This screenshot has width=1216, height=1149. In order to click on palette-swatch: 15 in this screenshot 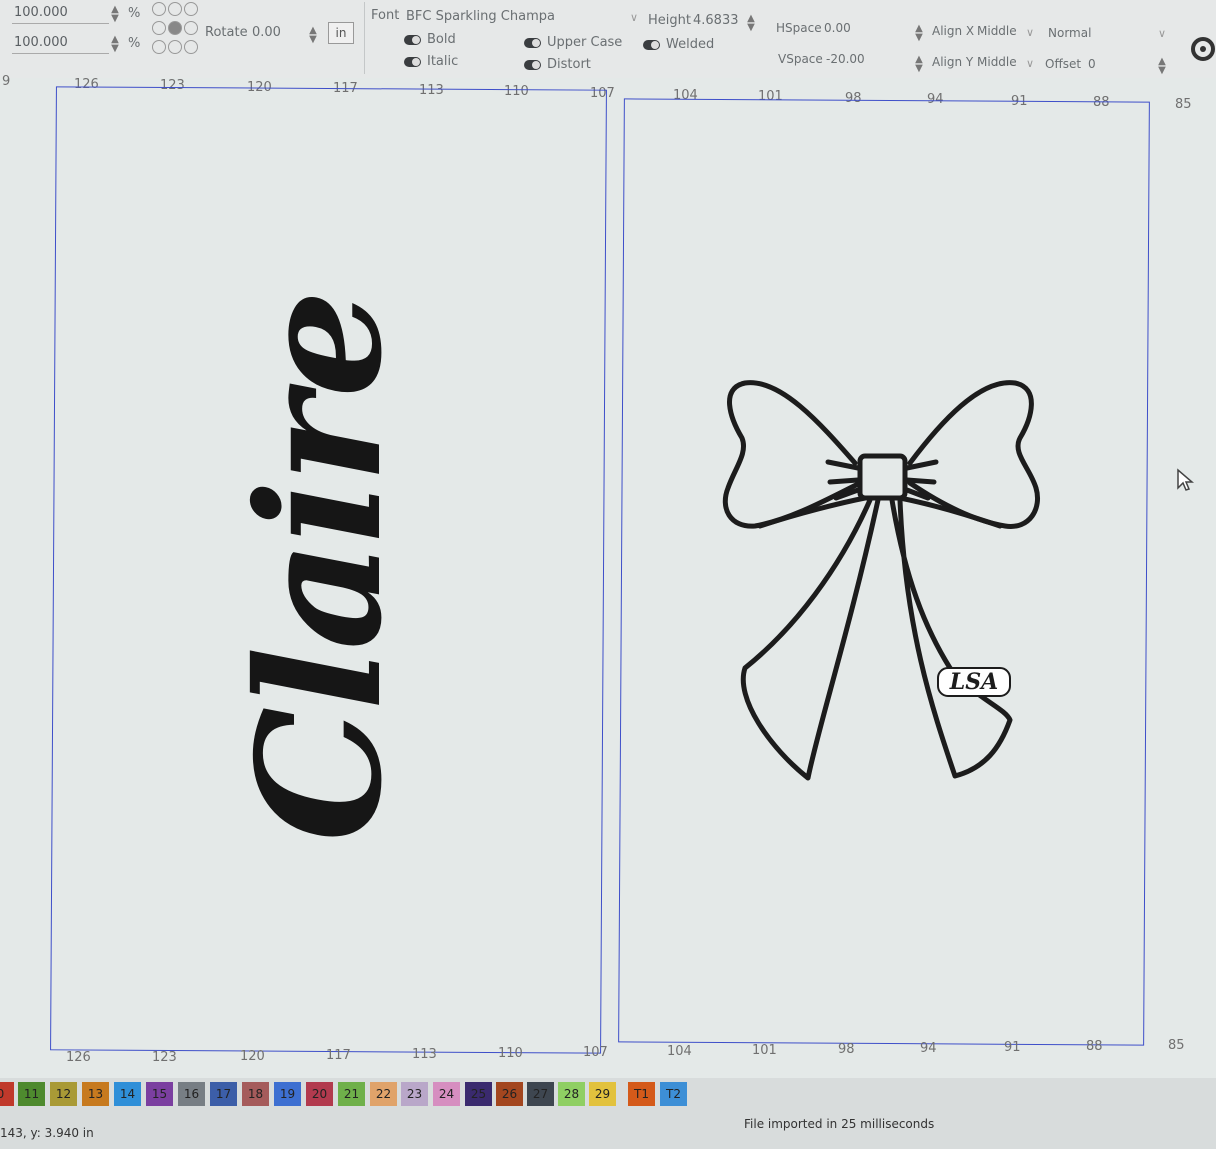, I will do `click(159, 1094)`.